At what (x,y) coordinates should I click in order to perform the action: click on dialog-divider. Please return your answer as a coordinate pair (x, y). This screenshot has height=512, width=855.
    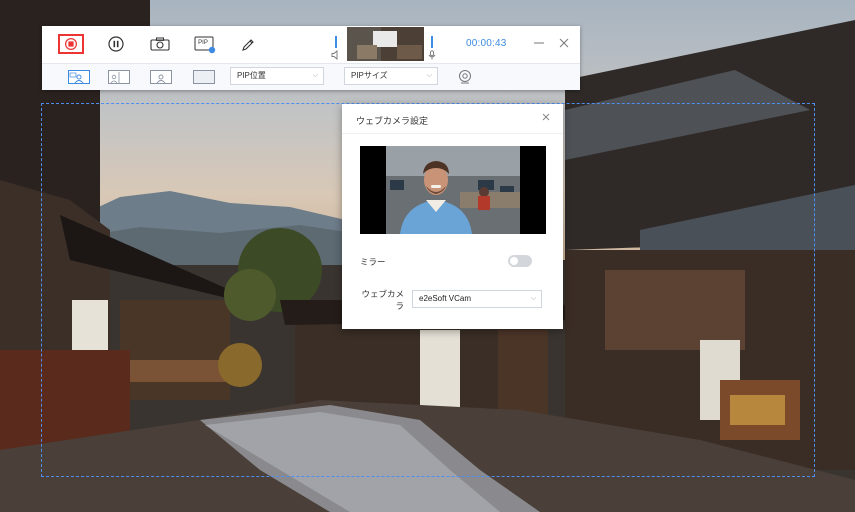
    Looking at the image, I should click on (452, 133).